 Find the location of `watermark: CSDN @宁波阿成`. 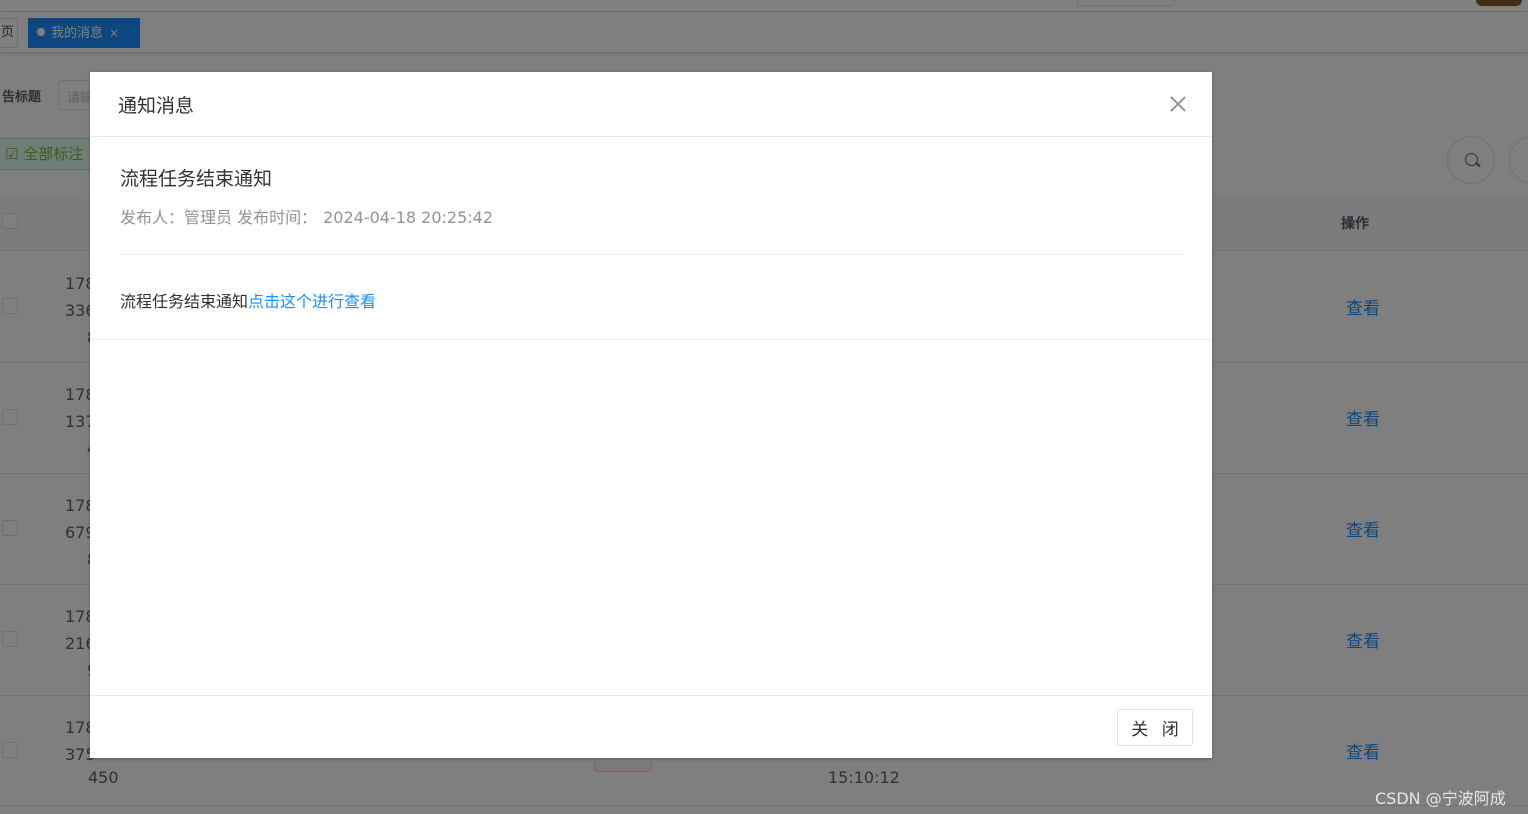

watermark: CSDN @宁波阿成 is located at coordinates (1440, 798).